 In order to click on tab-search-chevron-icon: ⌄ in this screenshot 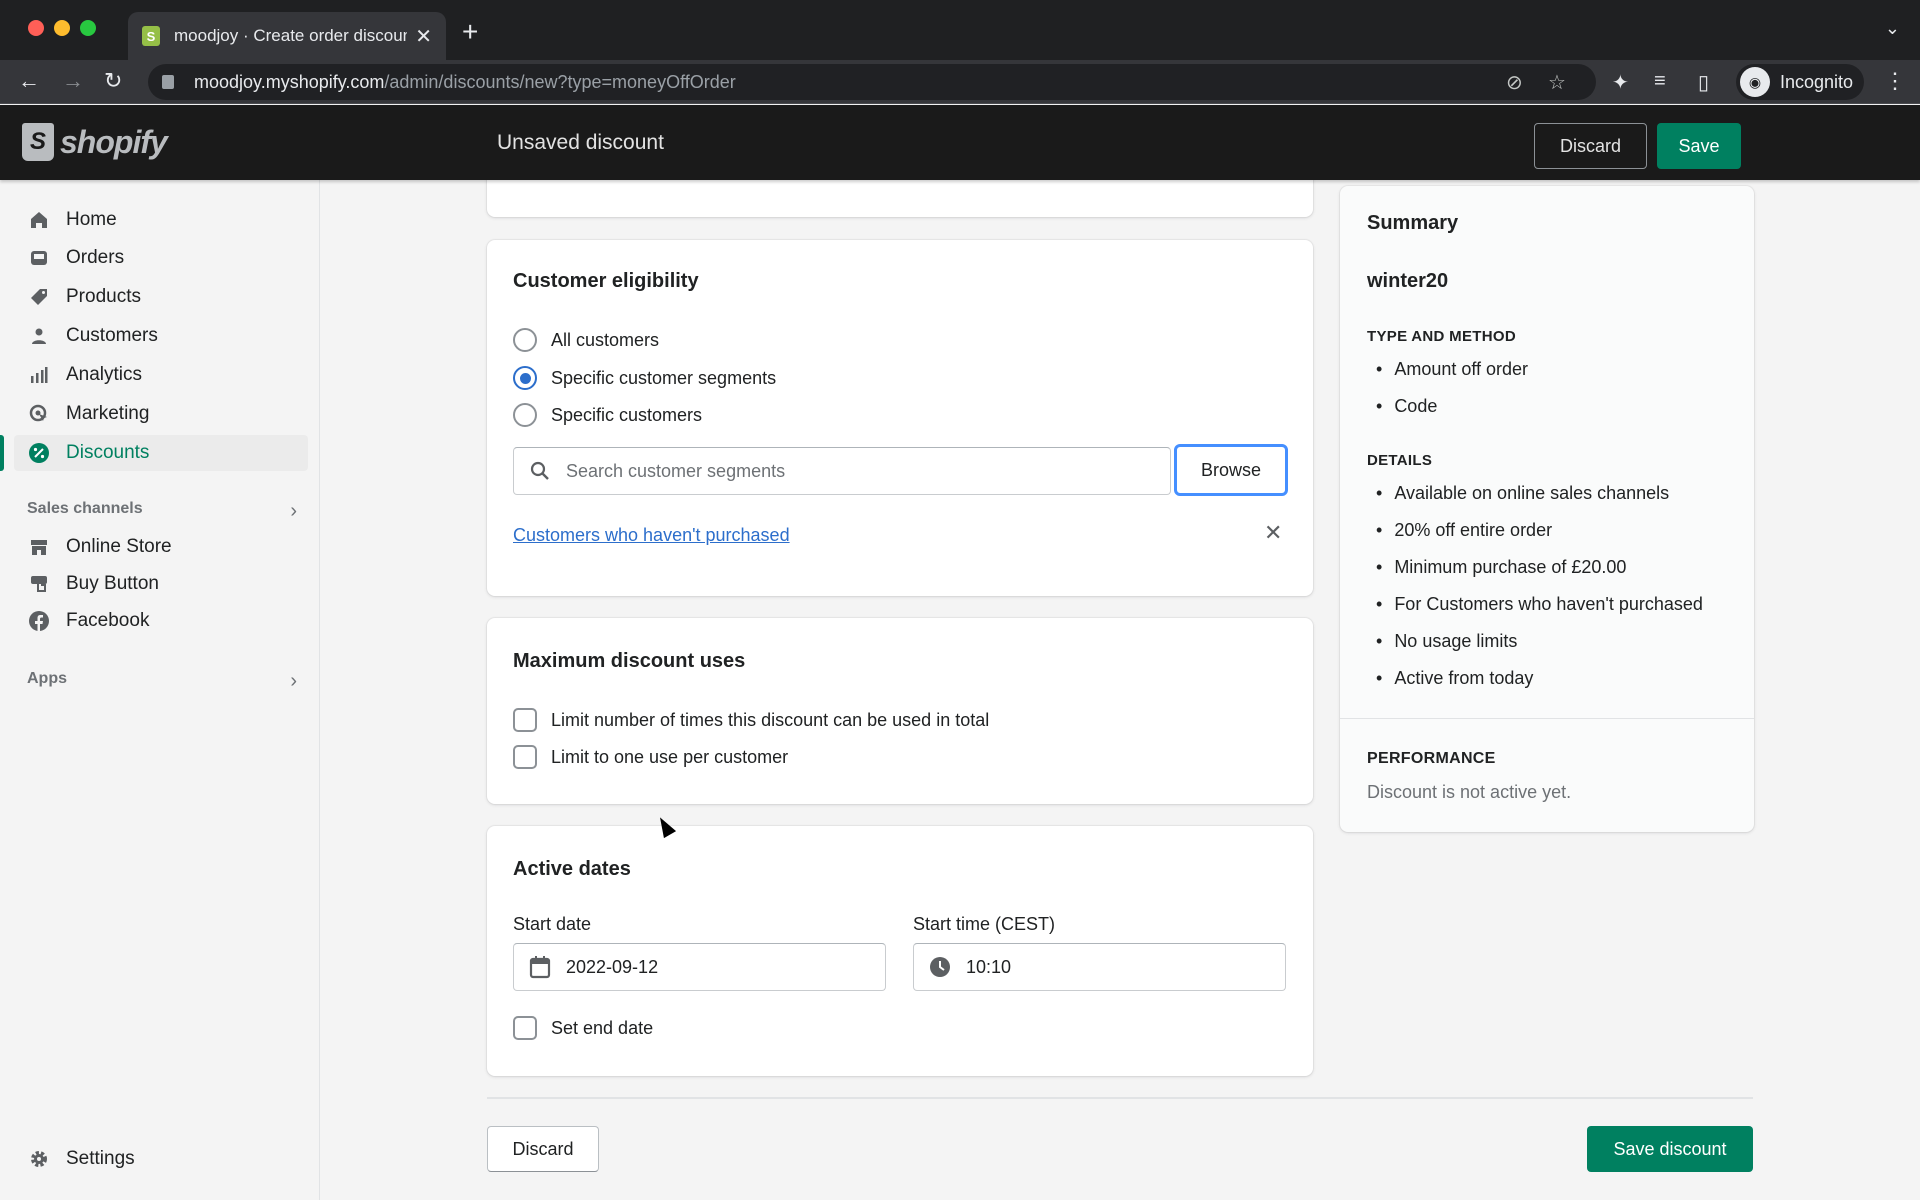, I will do `click(1892, 28)`.